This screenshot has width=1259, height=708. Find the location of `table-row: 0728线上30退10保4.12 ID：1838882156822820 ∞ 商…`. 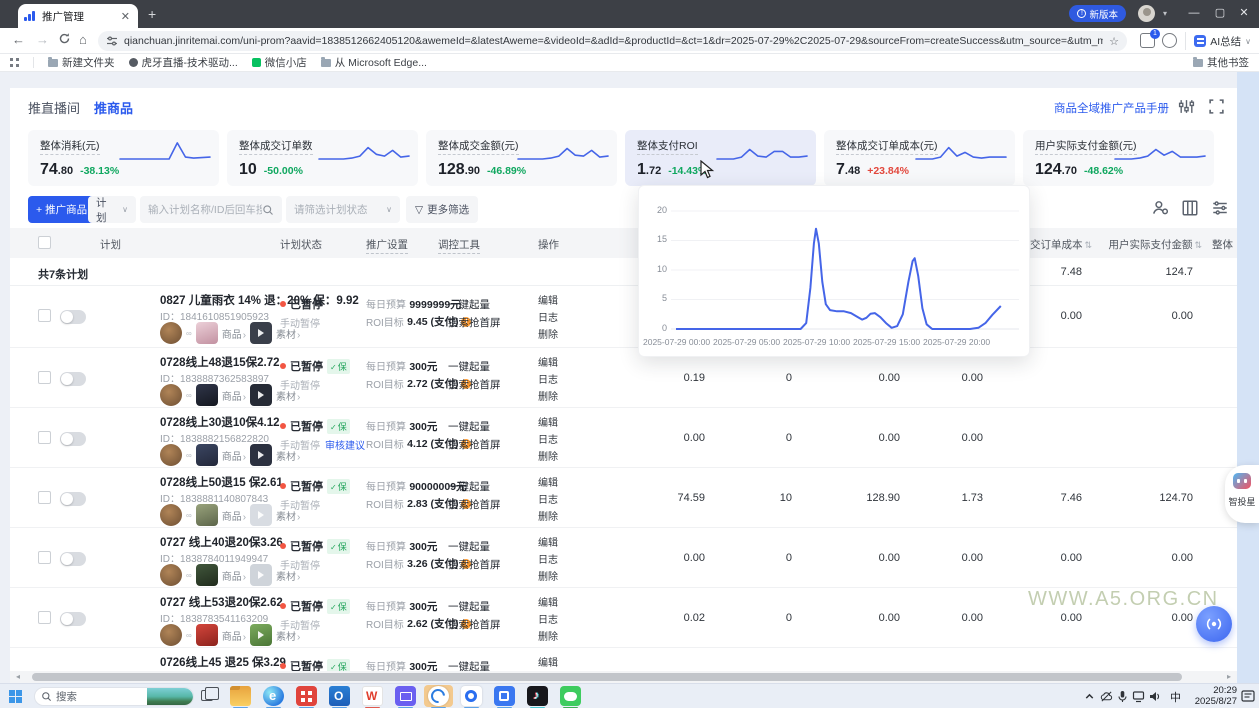

table-row: 0728线上30退10保4.12 ID：1838882156822820 ∞ 商… is located at coordinates (623, 438).